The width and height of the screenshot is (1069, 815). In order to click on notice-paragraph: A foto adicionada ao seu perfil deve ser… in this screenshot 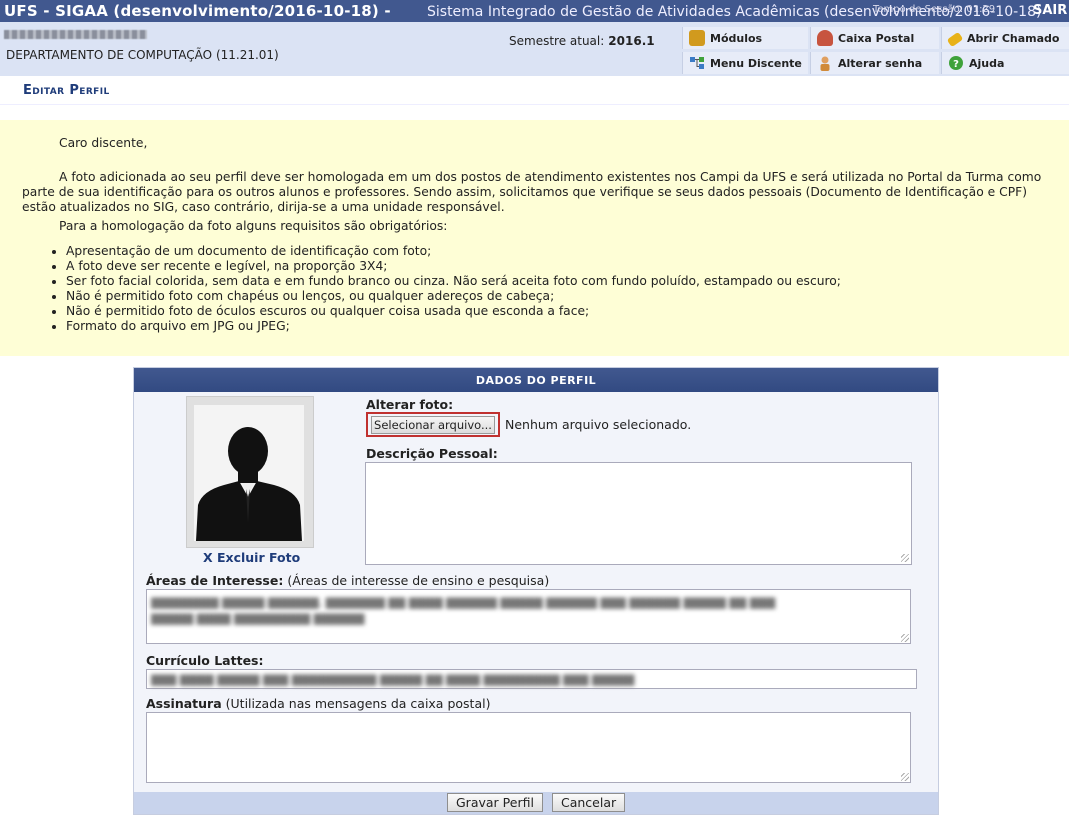, I will do `click(532, 192)`.